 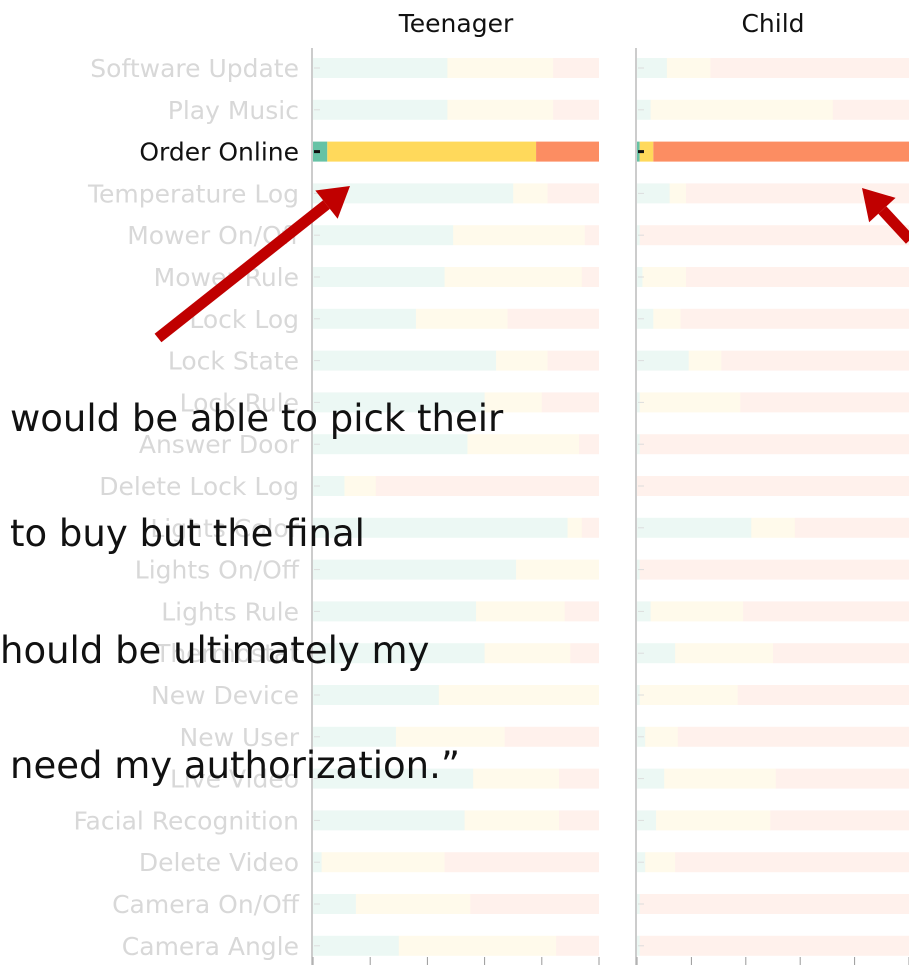 What do you see at coordinates (772, 23) in the screenshot?
I see `panel-title: Child` at bounding box center [772, 23].